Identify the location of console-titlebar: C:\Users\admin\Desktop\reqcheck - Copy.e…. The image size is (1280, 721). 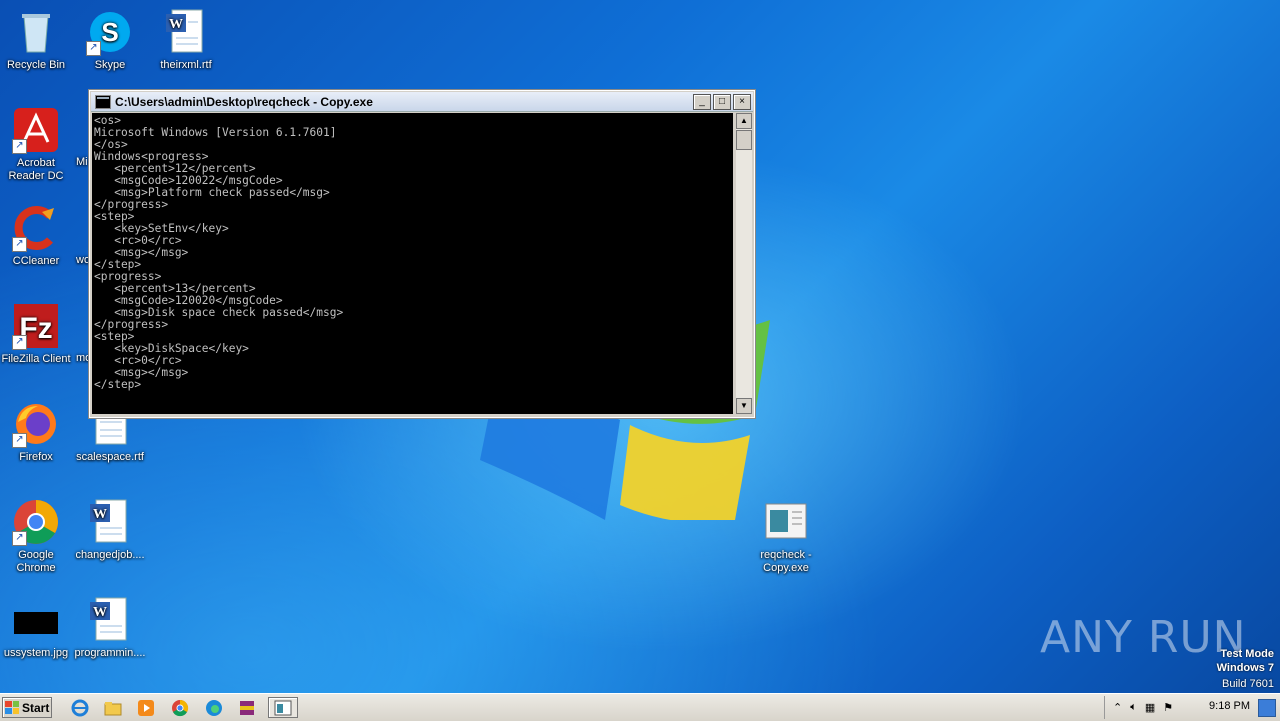
(422, 102).